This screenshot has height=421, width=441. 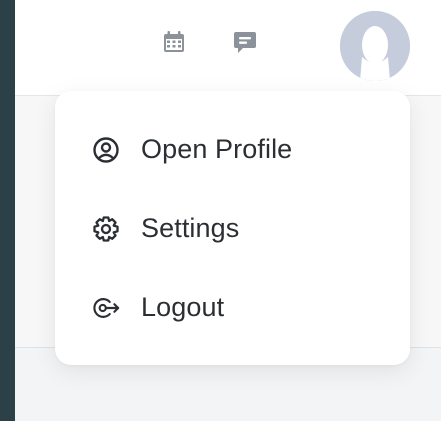 I want to click on menu-item-label: Settings, so click(x=190, y=228).